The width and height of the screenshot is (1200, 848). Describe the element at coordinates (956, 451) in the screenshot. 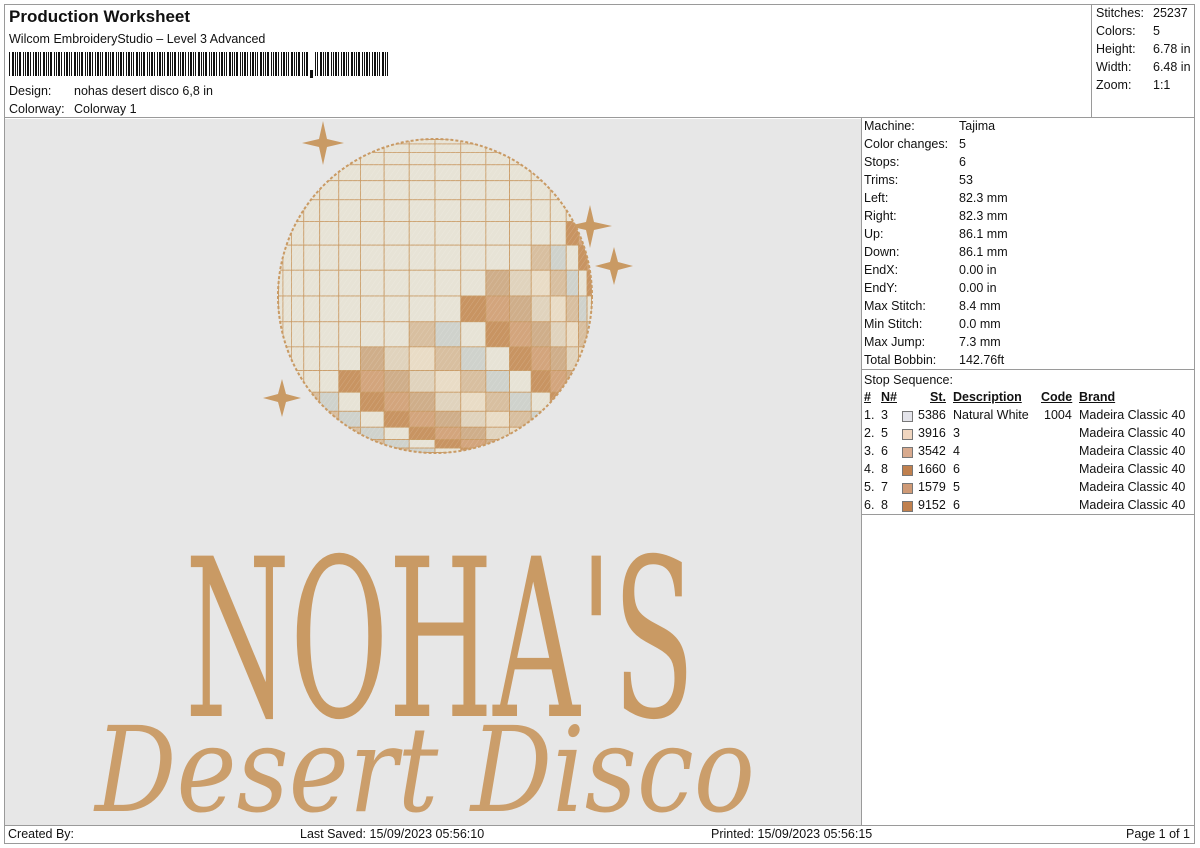

I see `thread-description: 4` at that location.